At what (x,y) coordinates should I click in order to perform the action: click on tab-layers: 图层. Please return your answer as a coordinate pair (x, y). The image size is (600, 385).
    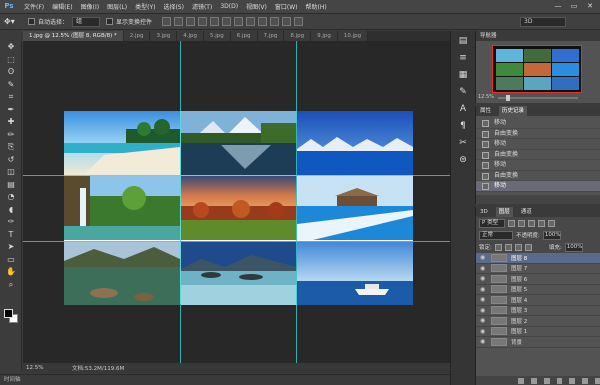
    Looking at the image, I should click on (504, 212).